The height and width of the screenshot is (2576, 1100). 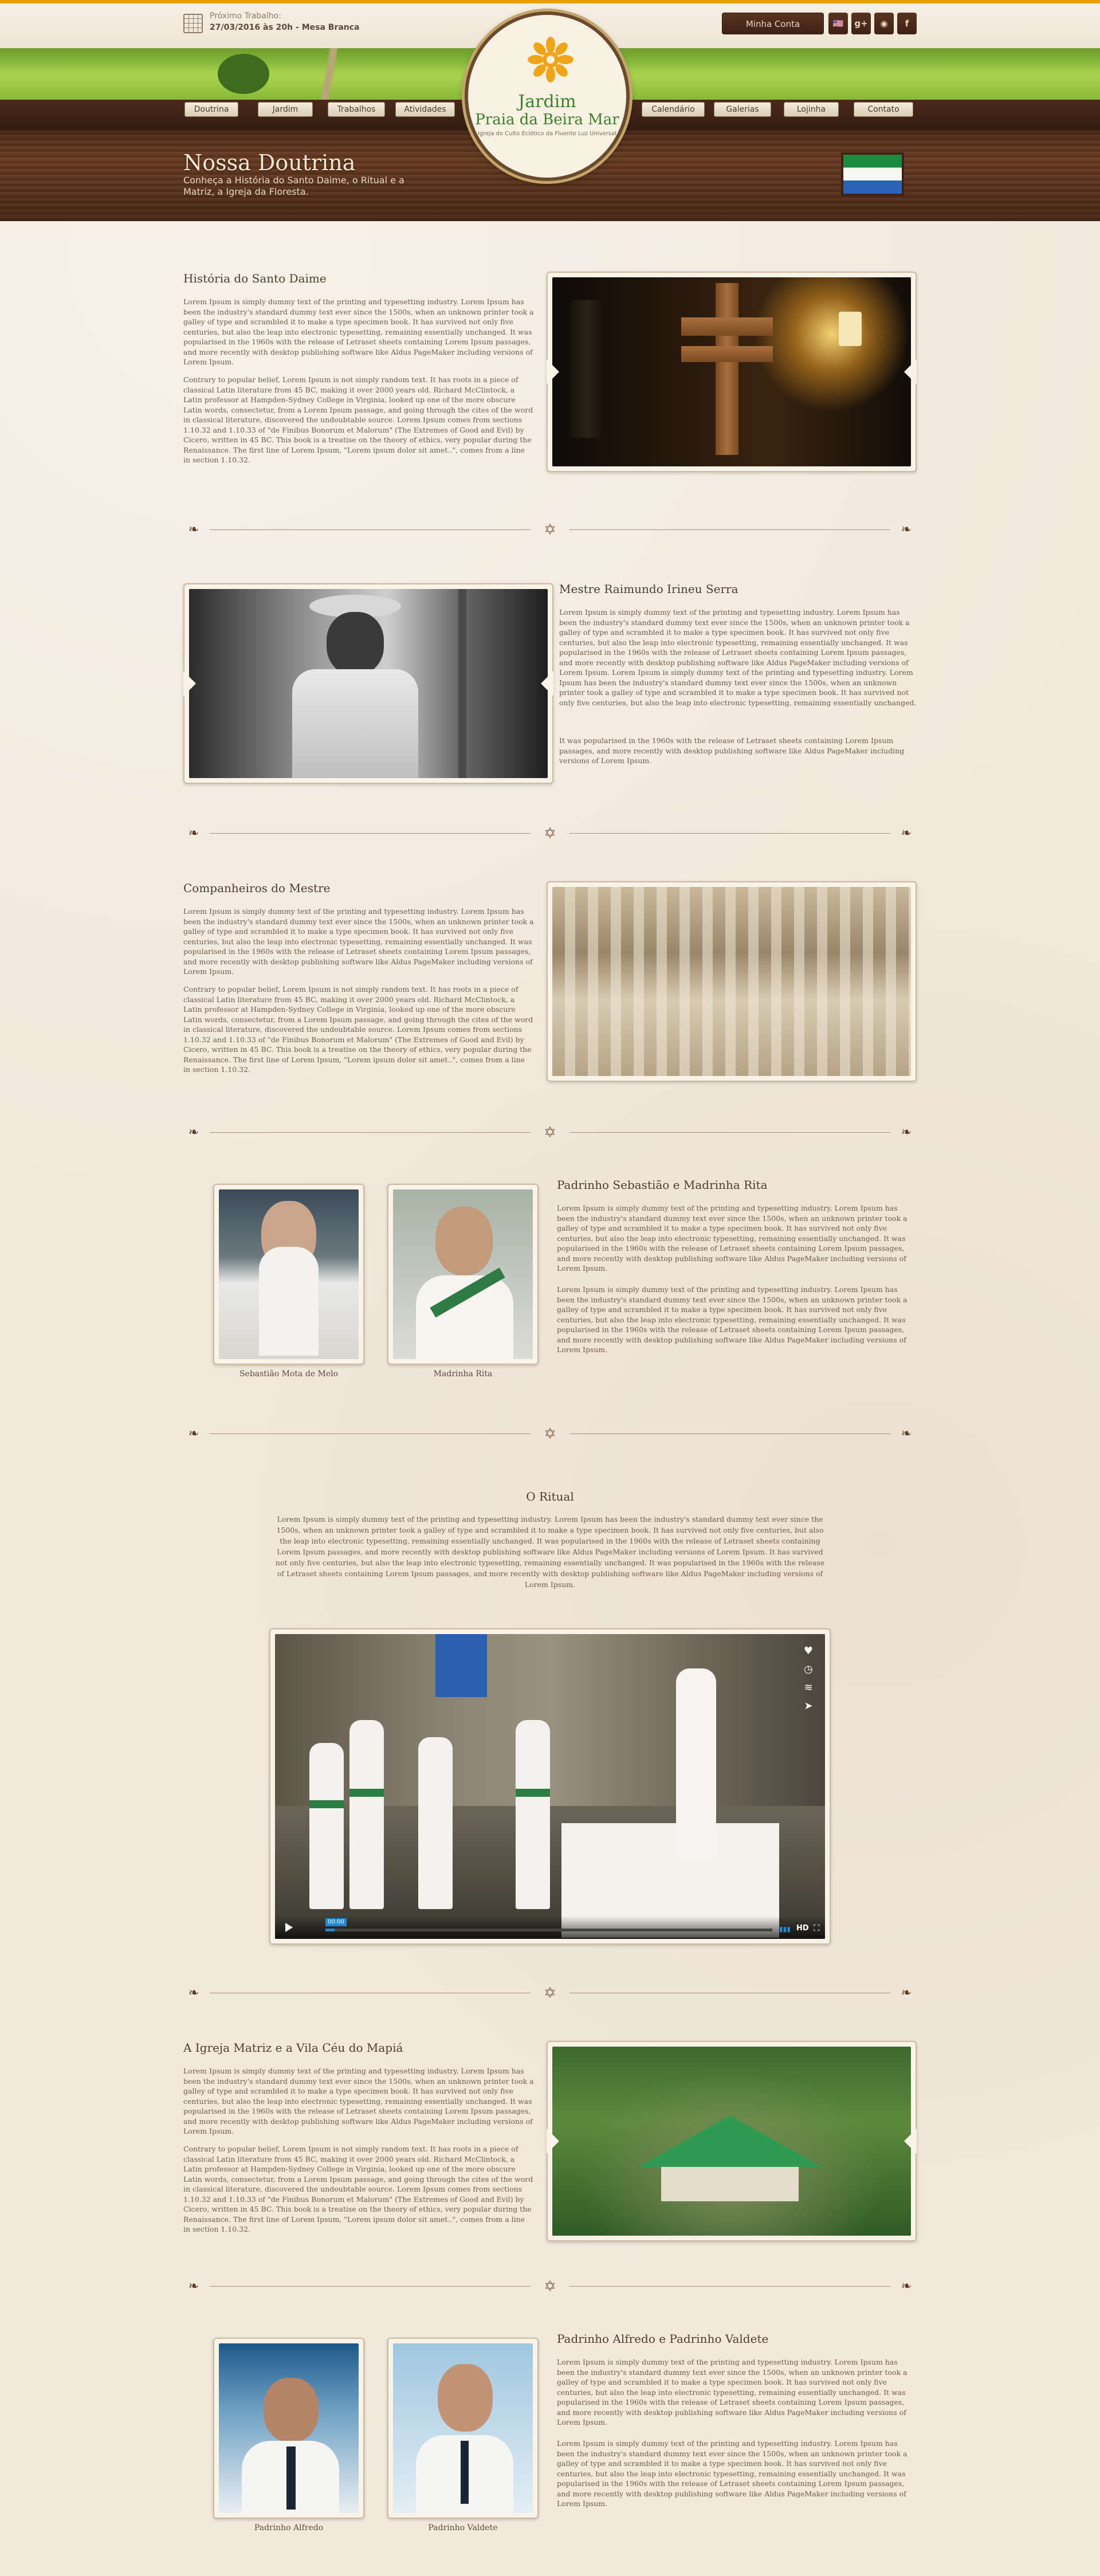 I want to click on padrinho-valdete-photo, so click(x=463, y=2428).